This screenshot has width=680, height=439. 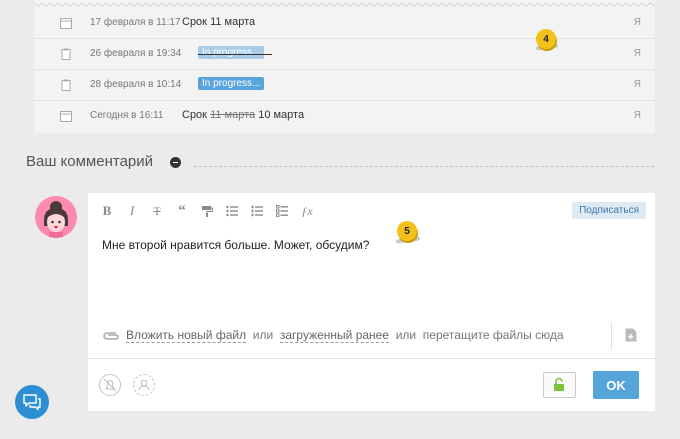 I want to click on bold-icon: B, so click(x=107, y=211).